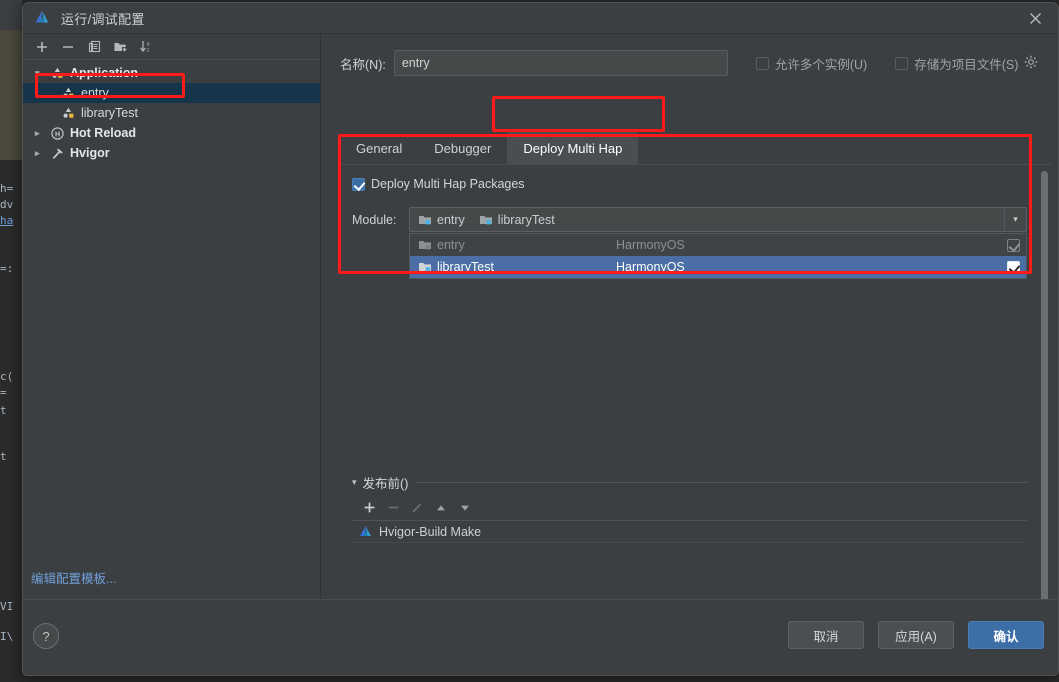 The image size is (1059, 682). Describe the element at coordinates (441, 220) in the screenshot. I see `module-chip: entry` at that location.